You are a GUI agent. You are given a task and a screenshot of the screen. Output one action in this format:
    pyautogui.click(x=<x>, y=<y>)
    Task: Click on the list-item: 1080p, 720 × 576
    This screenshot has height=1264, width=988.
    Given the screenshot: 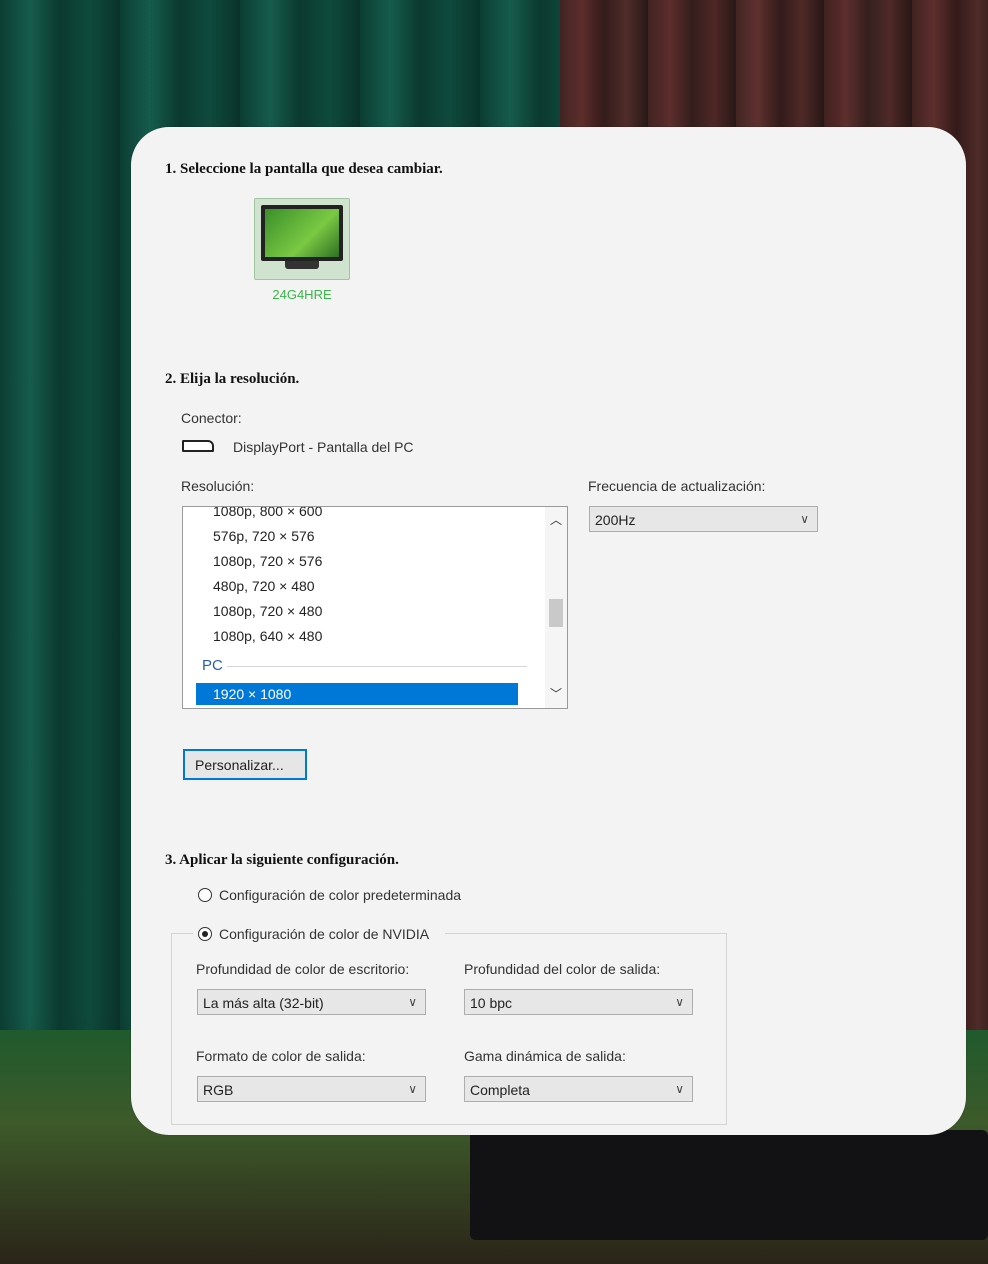 What is the action you would take?
    pyautogui.click(x=267, y=561)
    